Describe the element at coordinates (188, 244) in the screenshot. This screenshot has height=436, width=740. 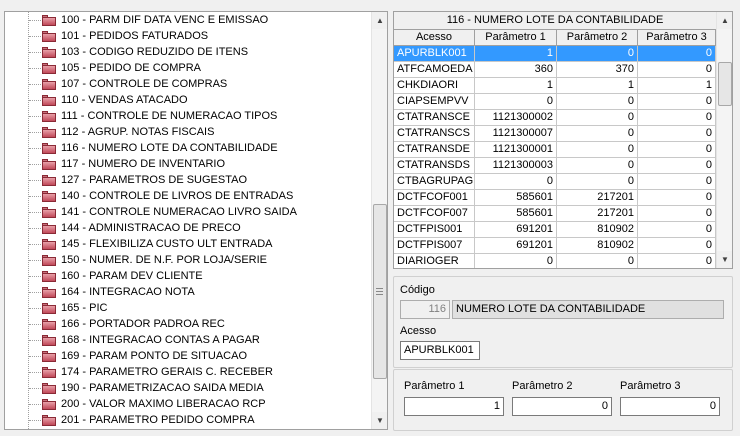
I see `tree-item: 145 - FLEXIBILIZA CUSTO ULT ENTRADA` at that location.